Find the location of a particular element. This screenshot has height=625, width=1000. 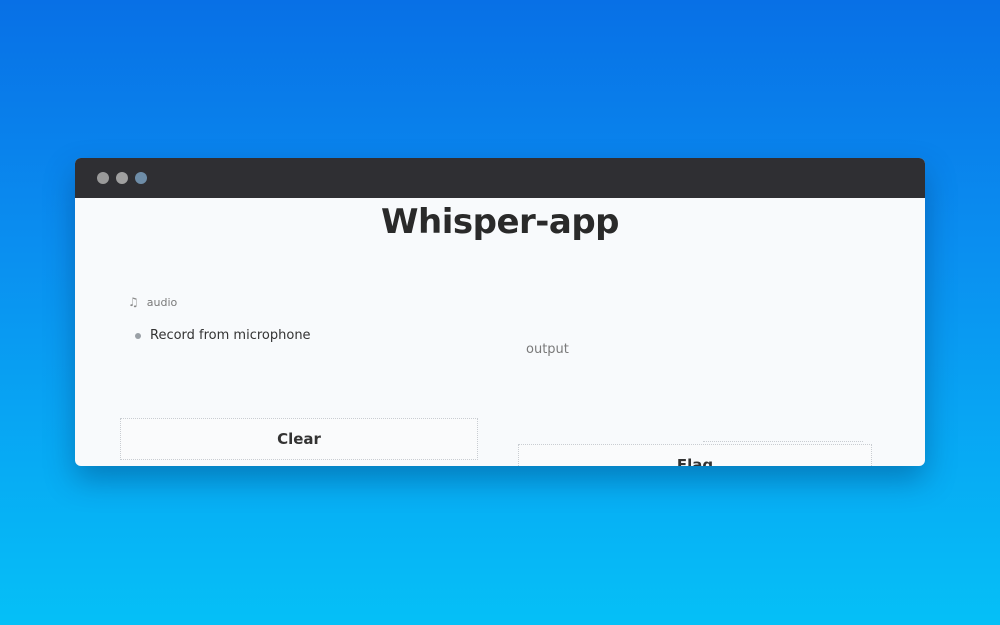

flag-button-border is located at coordinates (783, 441).